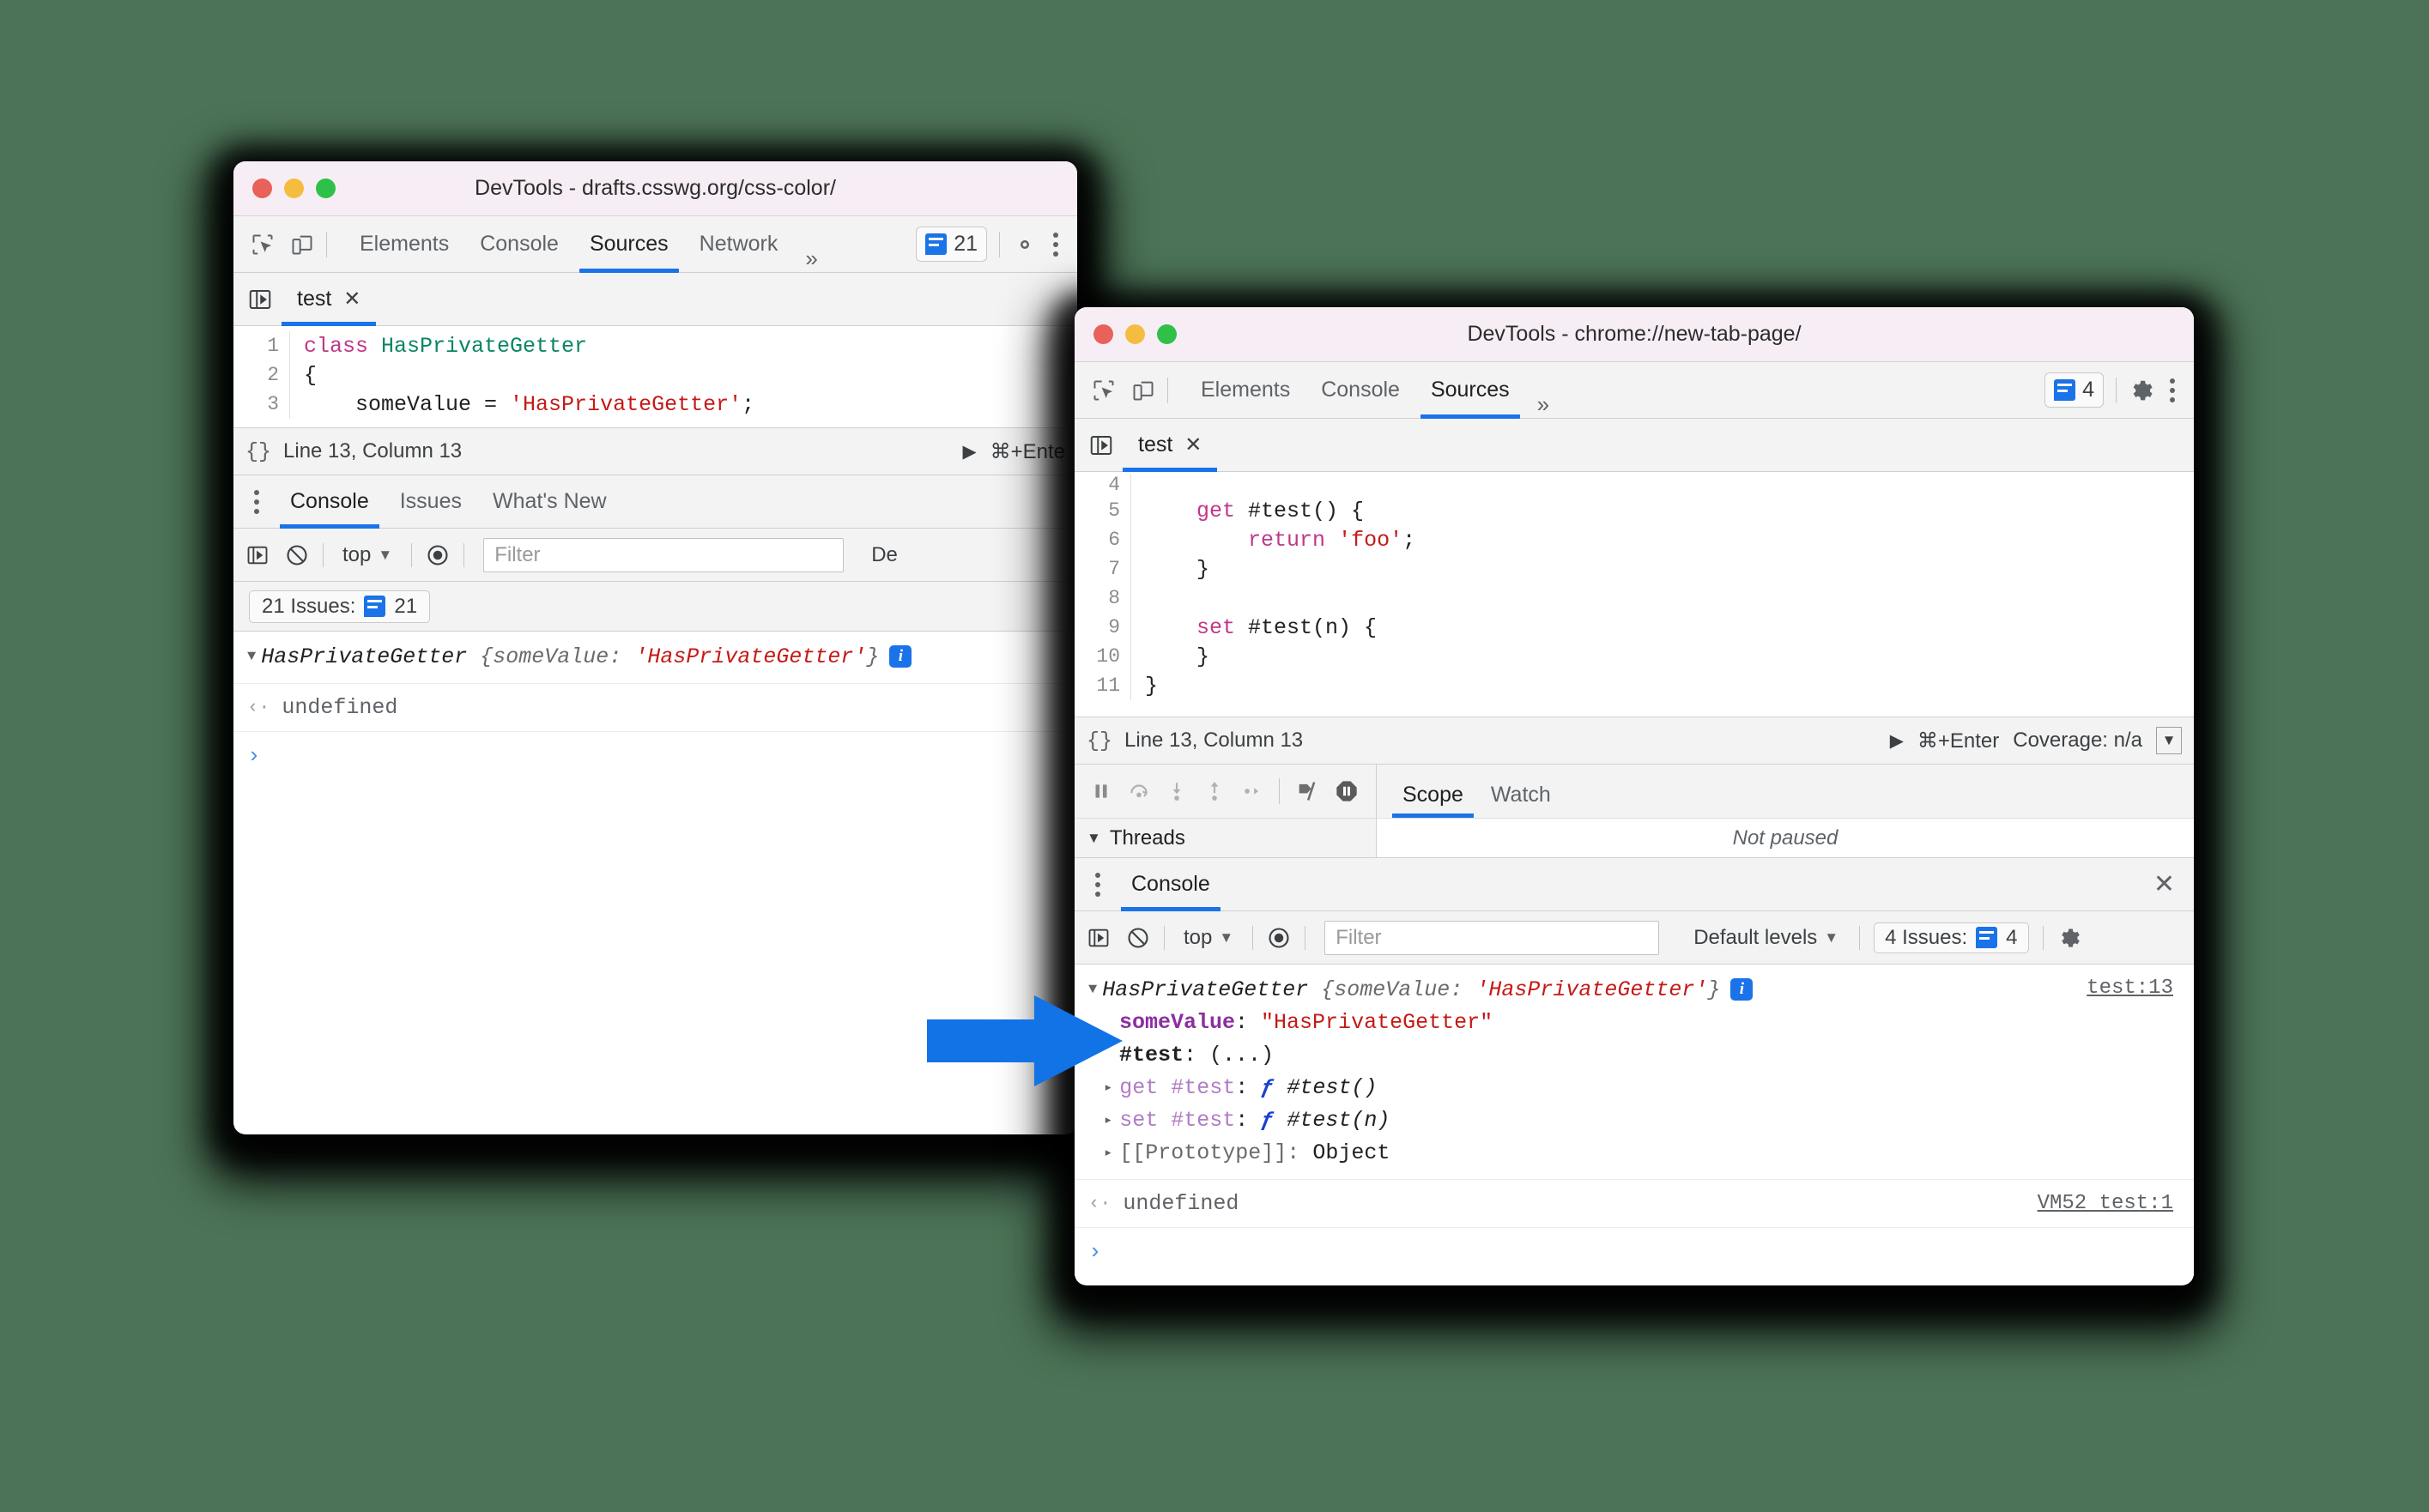 This screenshot has height=1512, width=2429. Describe the element at coordinates (262, 188) in the screenshot. I see `close-button` at that location.